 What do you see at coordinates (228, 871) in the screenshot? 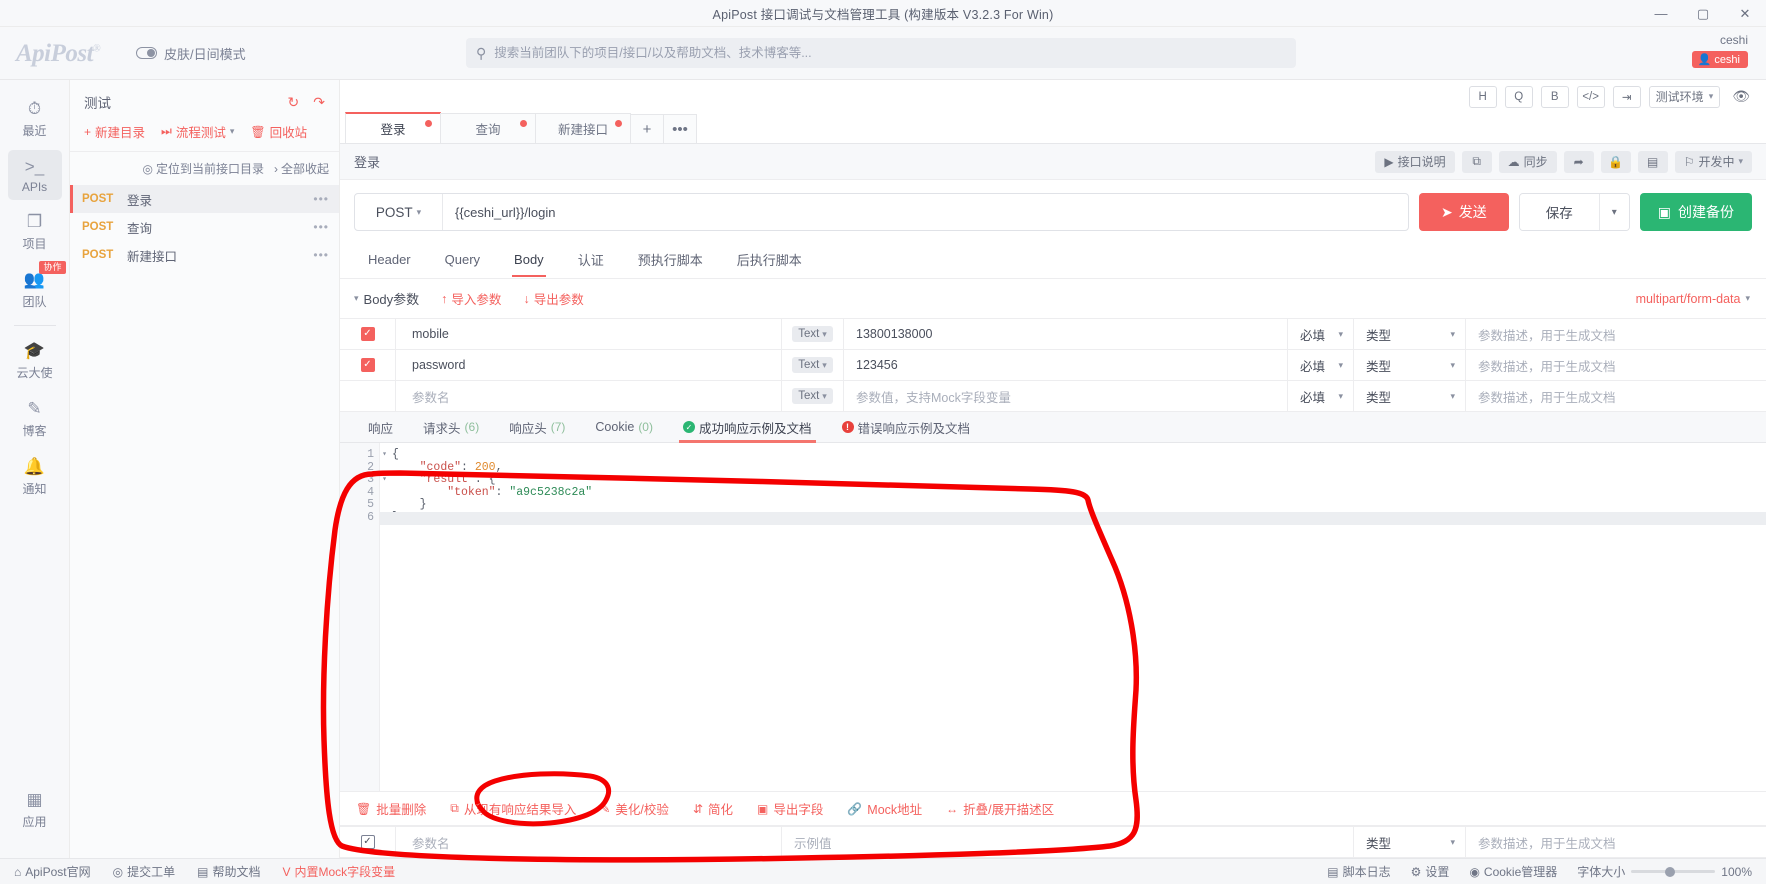
I see `help-docs-link: ▤ 帮助文档` at bounding box center [228, 871].